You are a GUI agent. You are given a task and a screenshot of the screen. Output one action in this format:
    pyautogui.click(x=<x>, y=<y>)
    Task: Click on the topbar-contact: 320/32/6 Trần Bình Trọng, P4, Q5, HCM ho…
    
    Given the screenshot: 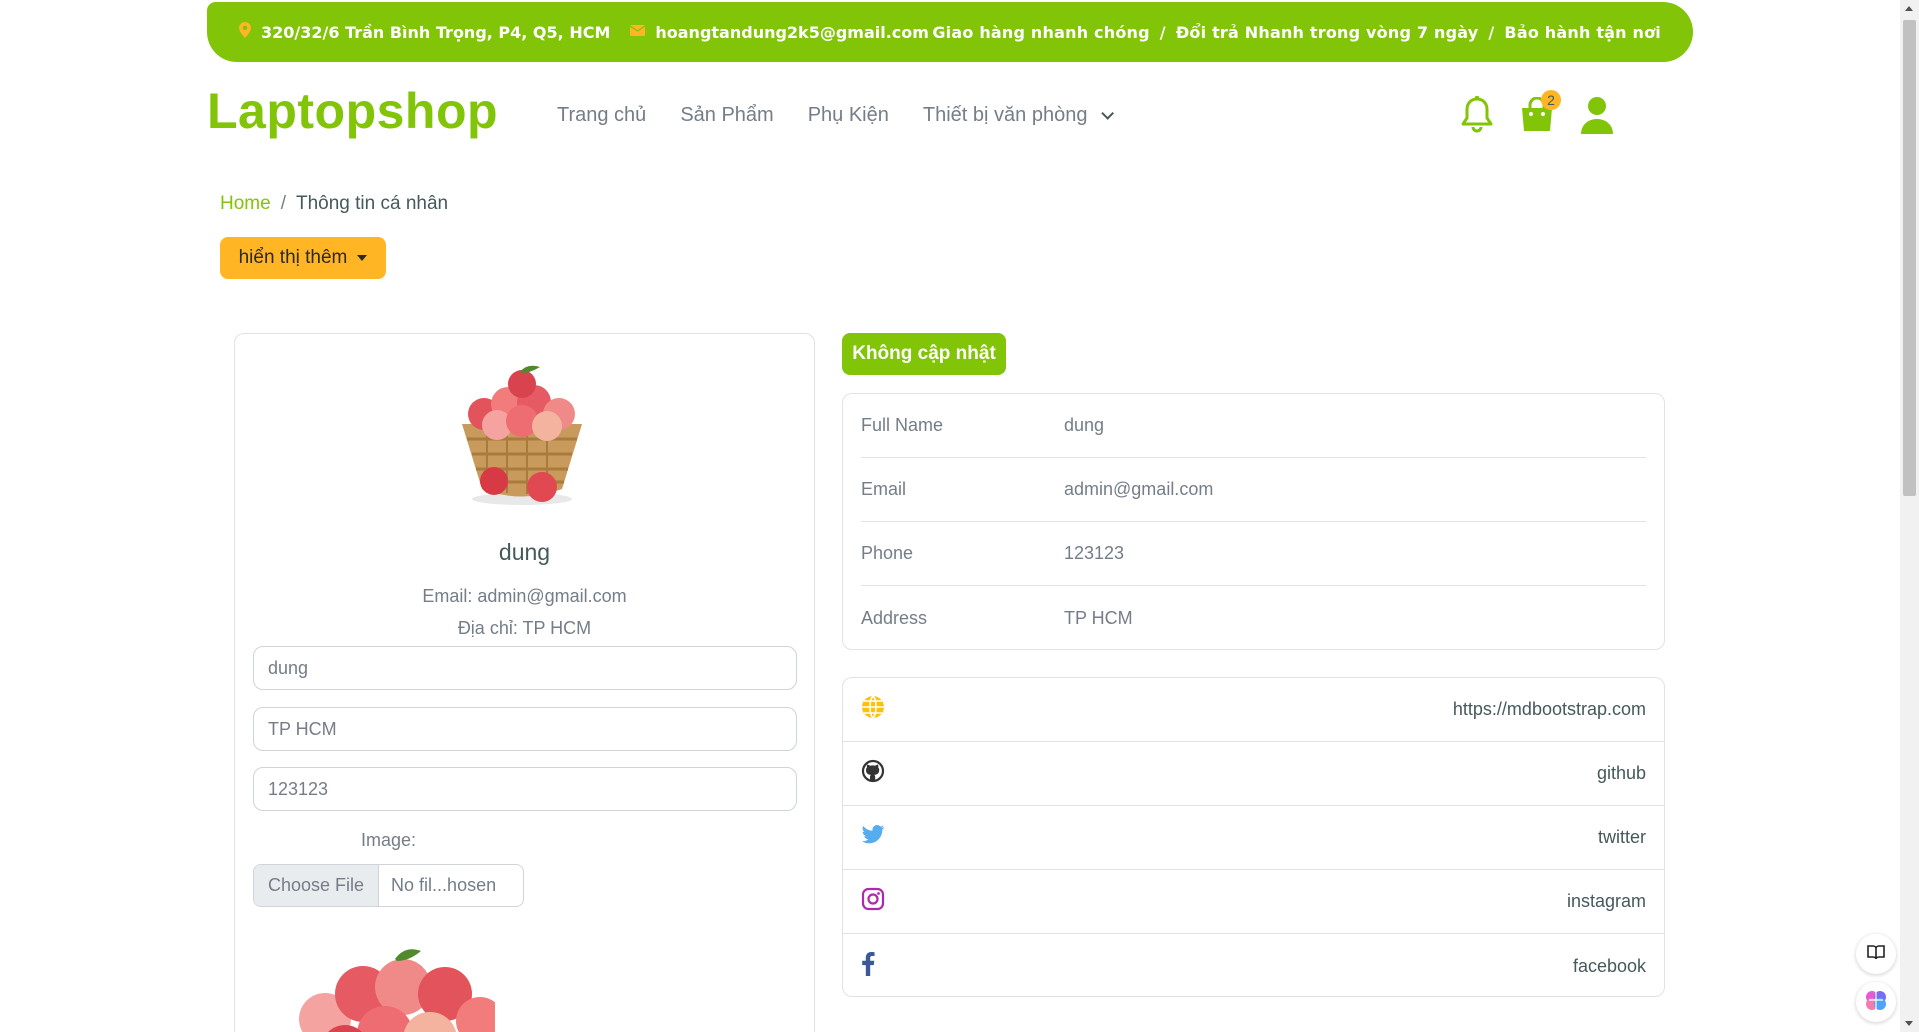 What is the action you would take?
    pyautogui.click(x=584, y=32)
    